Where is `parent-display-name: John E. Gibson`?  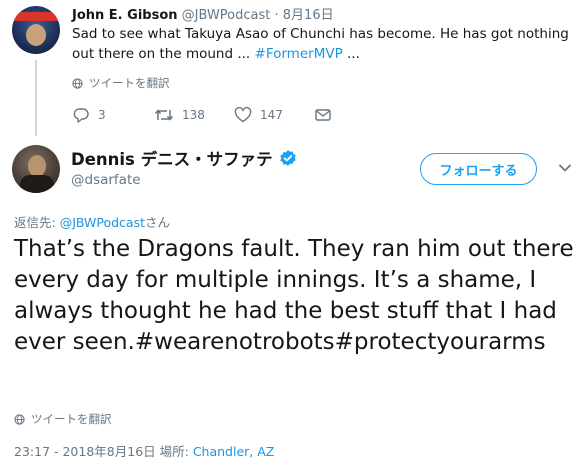
parent-display-name: John E. Gibson is located at coordinates (125, 15).